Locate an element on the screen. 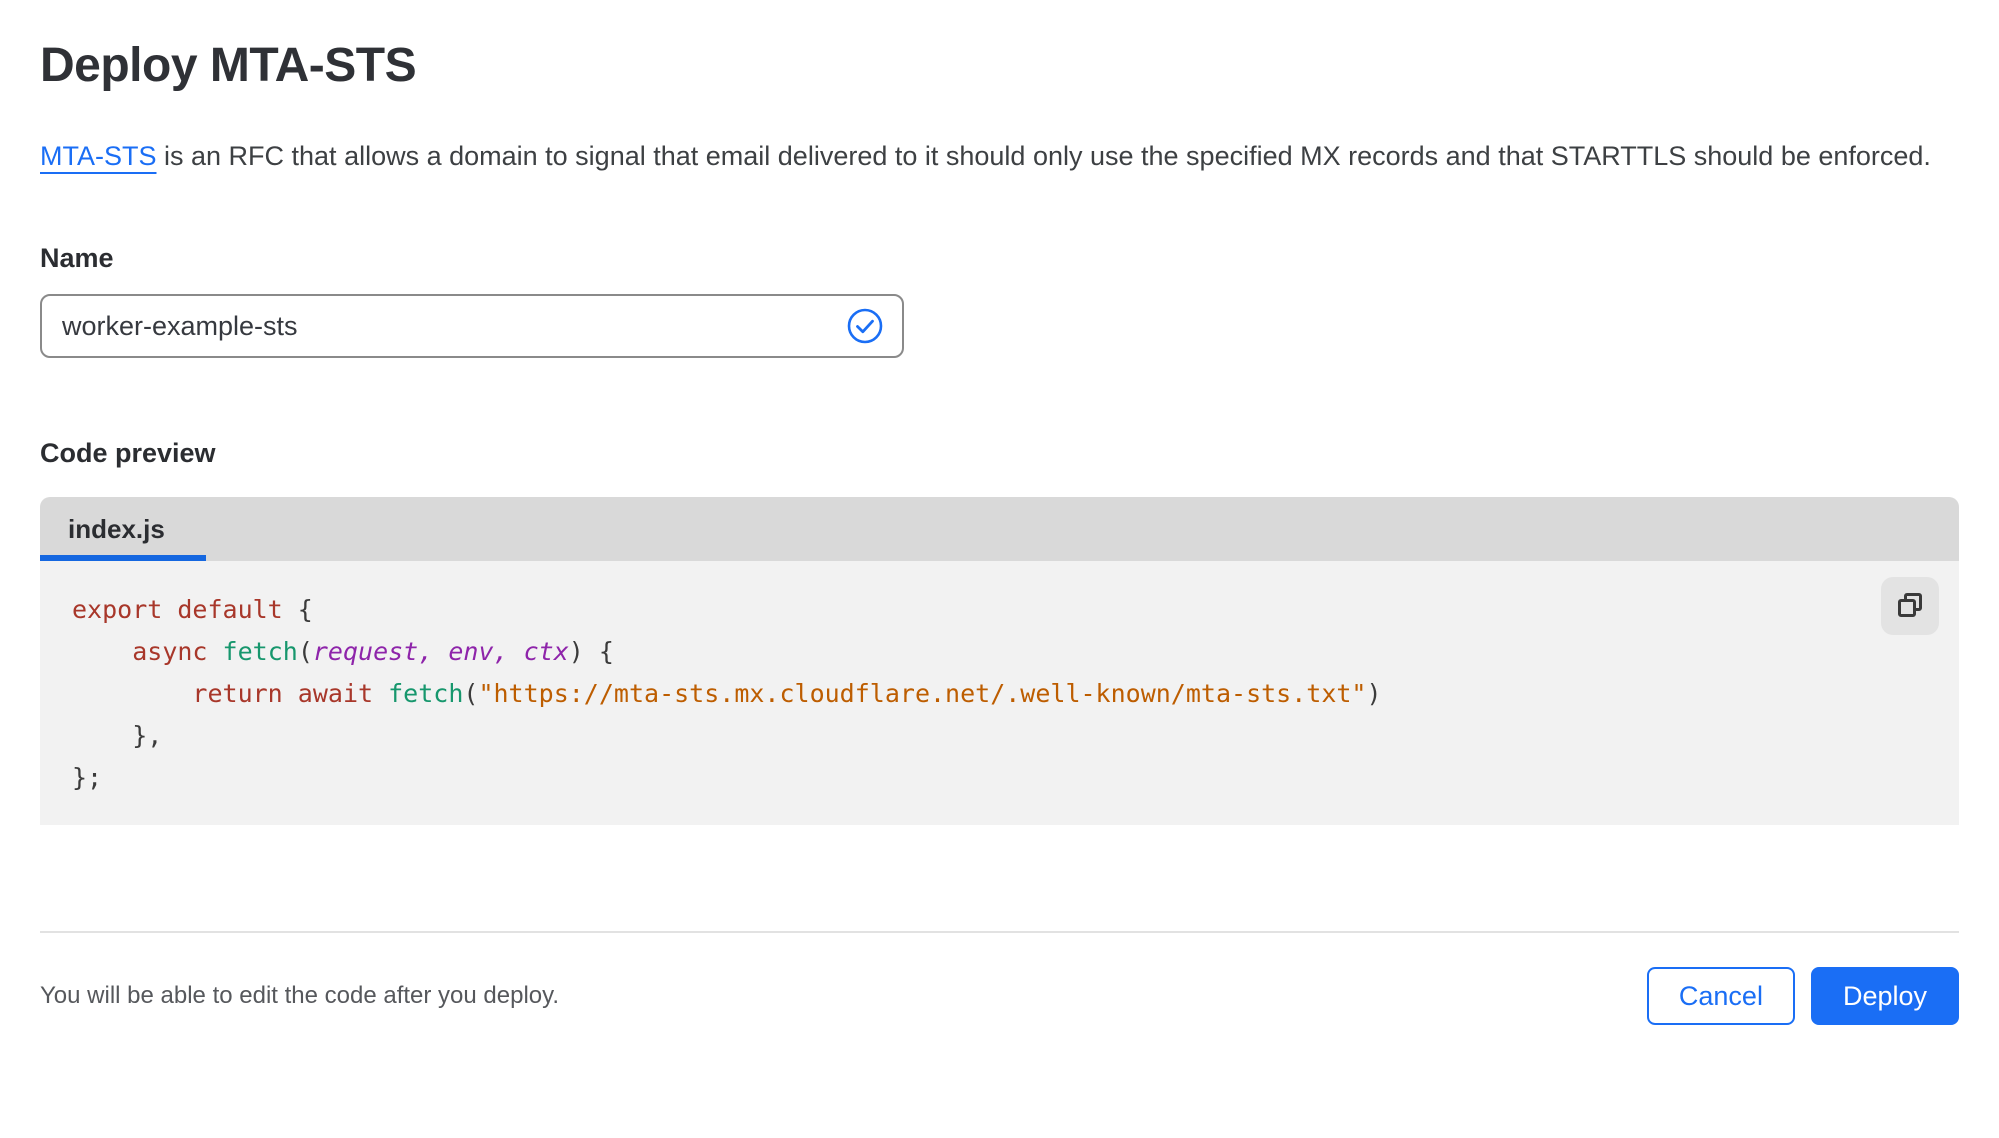  check-circle-icon is located at coordinates (865, 326).